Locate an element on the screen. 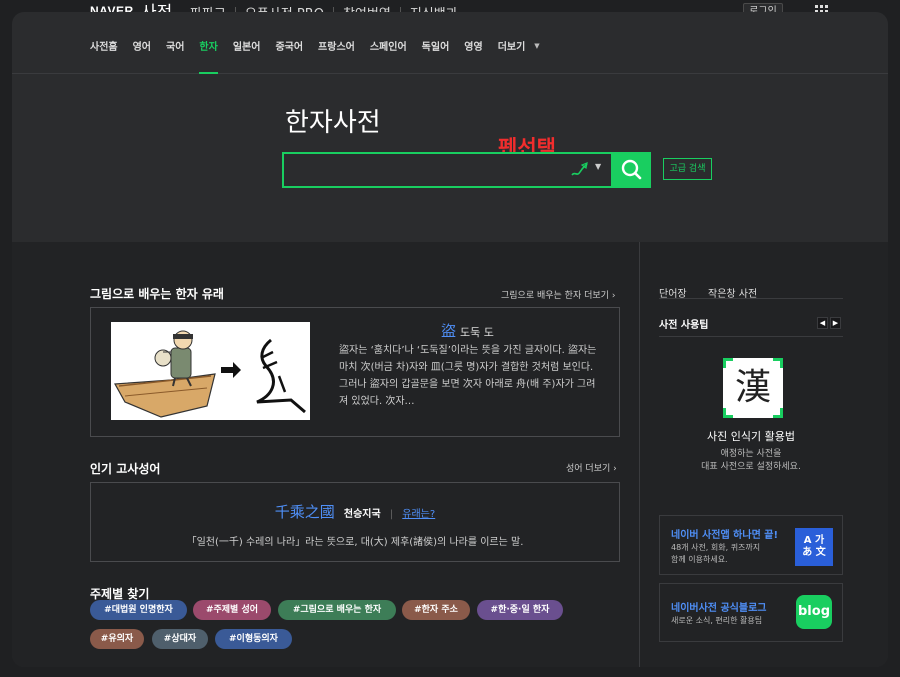  blog-promo-card: 네이버사전 공식블로그 새로운 소식, 편리한 활용팁 blog is located at coordinates (751, 612).